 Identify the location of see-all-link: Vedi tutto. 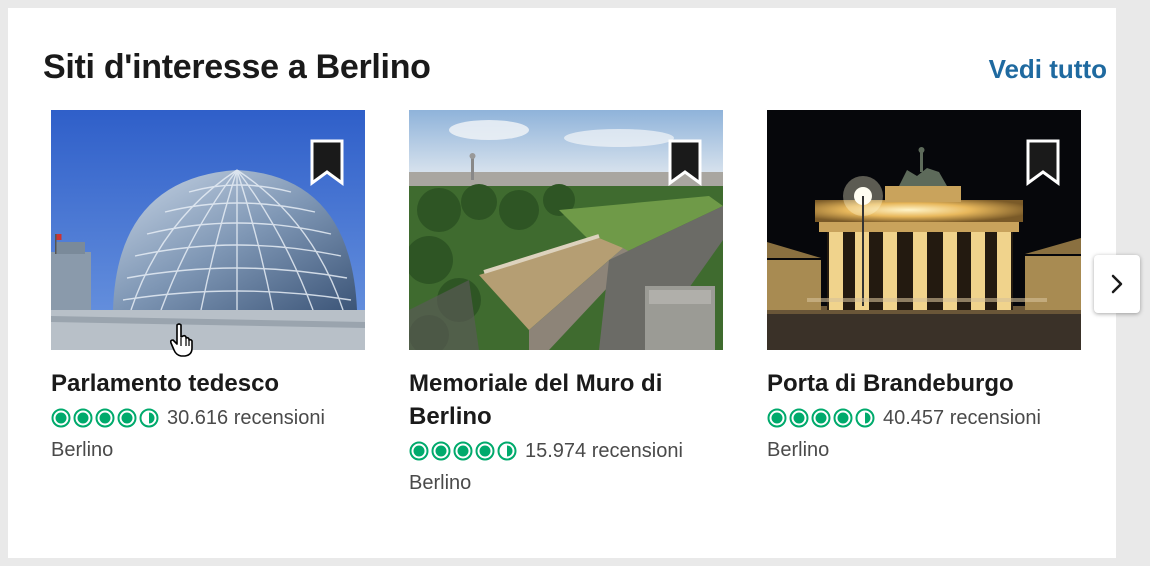
(1048, 69).